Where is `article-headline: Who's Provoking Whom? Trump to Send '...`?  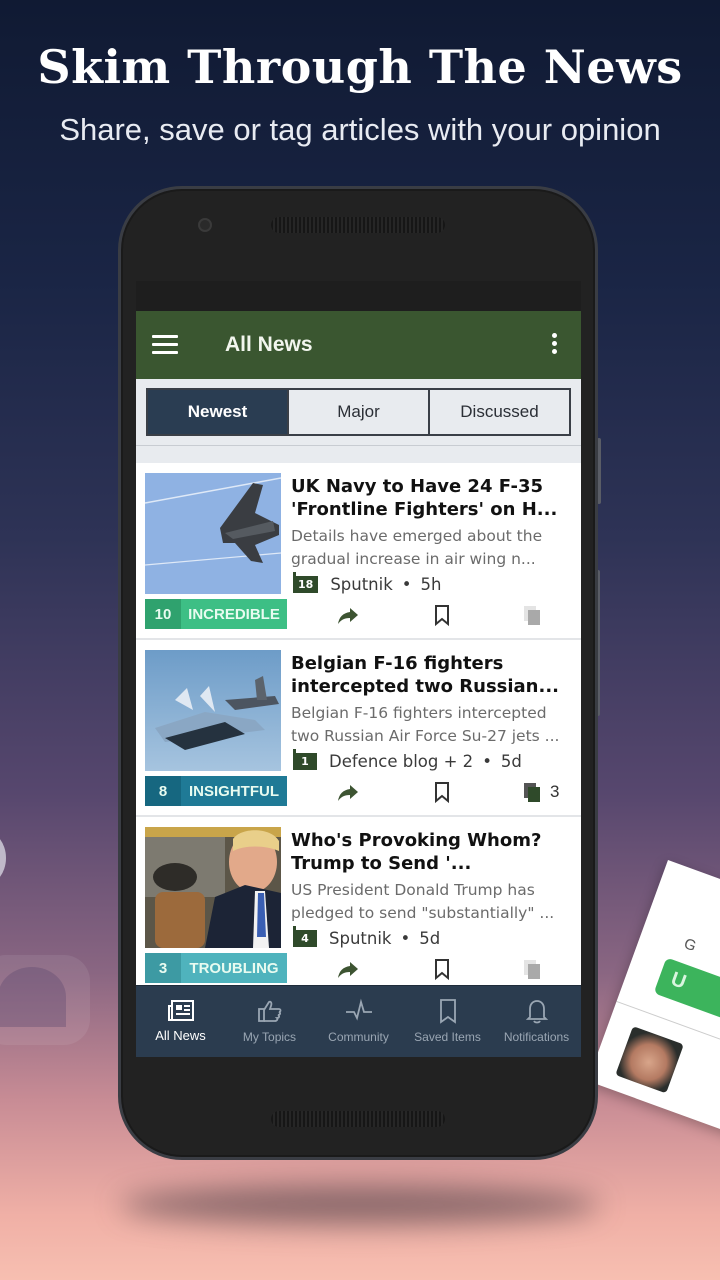
article-headline: Who's Provoking Whom? Trump to Send '... is located at coordinates (433, 852).